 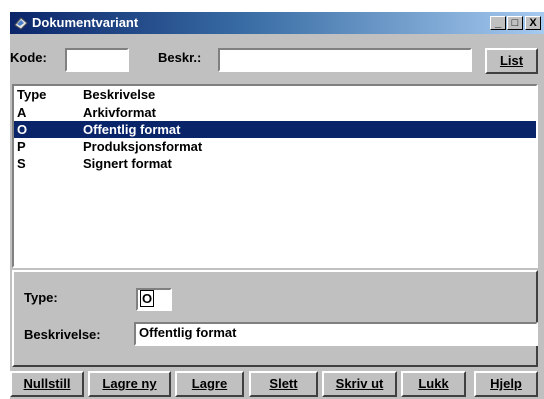 I want to click on row-description: Offentlig format, so click(x=132, y=129).